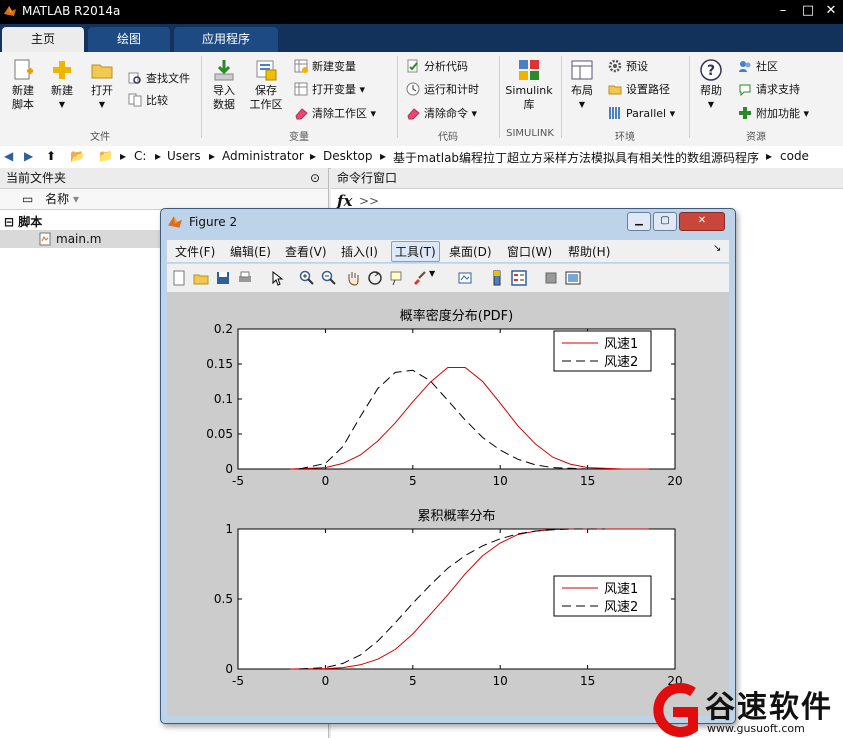 The image size is (843, 738). What do you see at coordinates (551, 278) in the screenshot?
I see `hide-plot-tools-icon` at bounding box center [551, 278].